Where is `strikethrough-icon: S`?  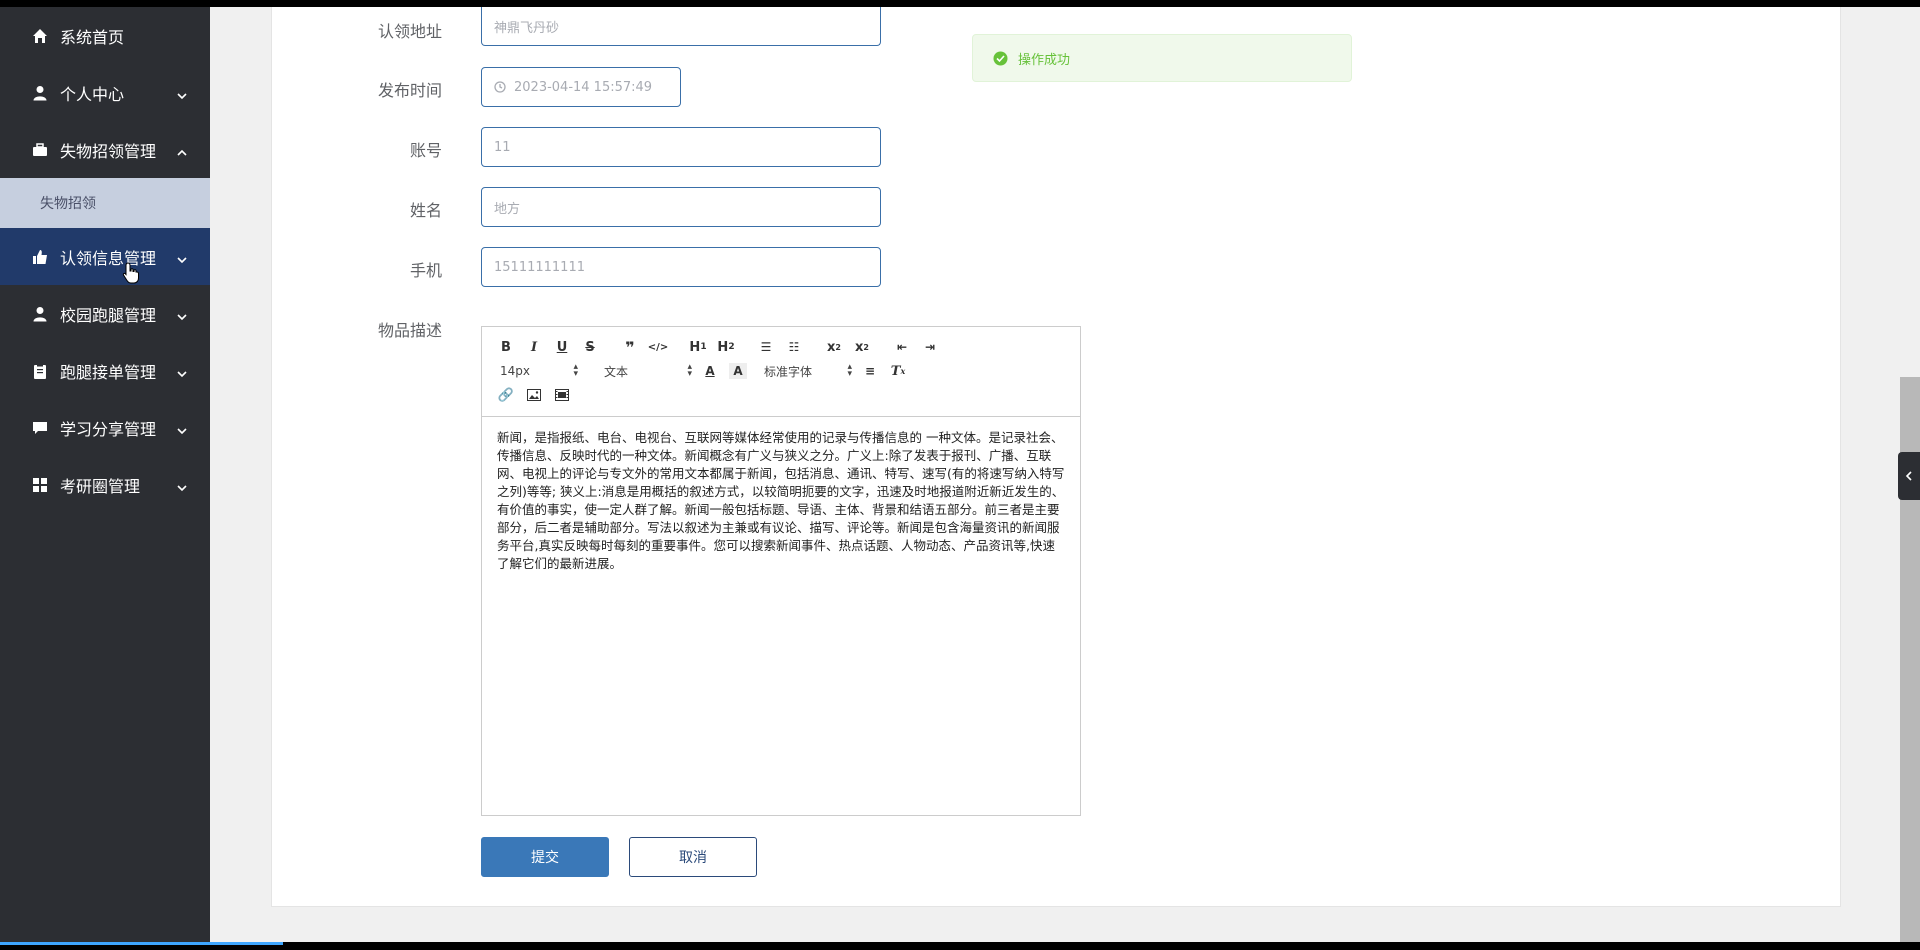
strikethrough-icon: S is located at coordinates (590, 347).